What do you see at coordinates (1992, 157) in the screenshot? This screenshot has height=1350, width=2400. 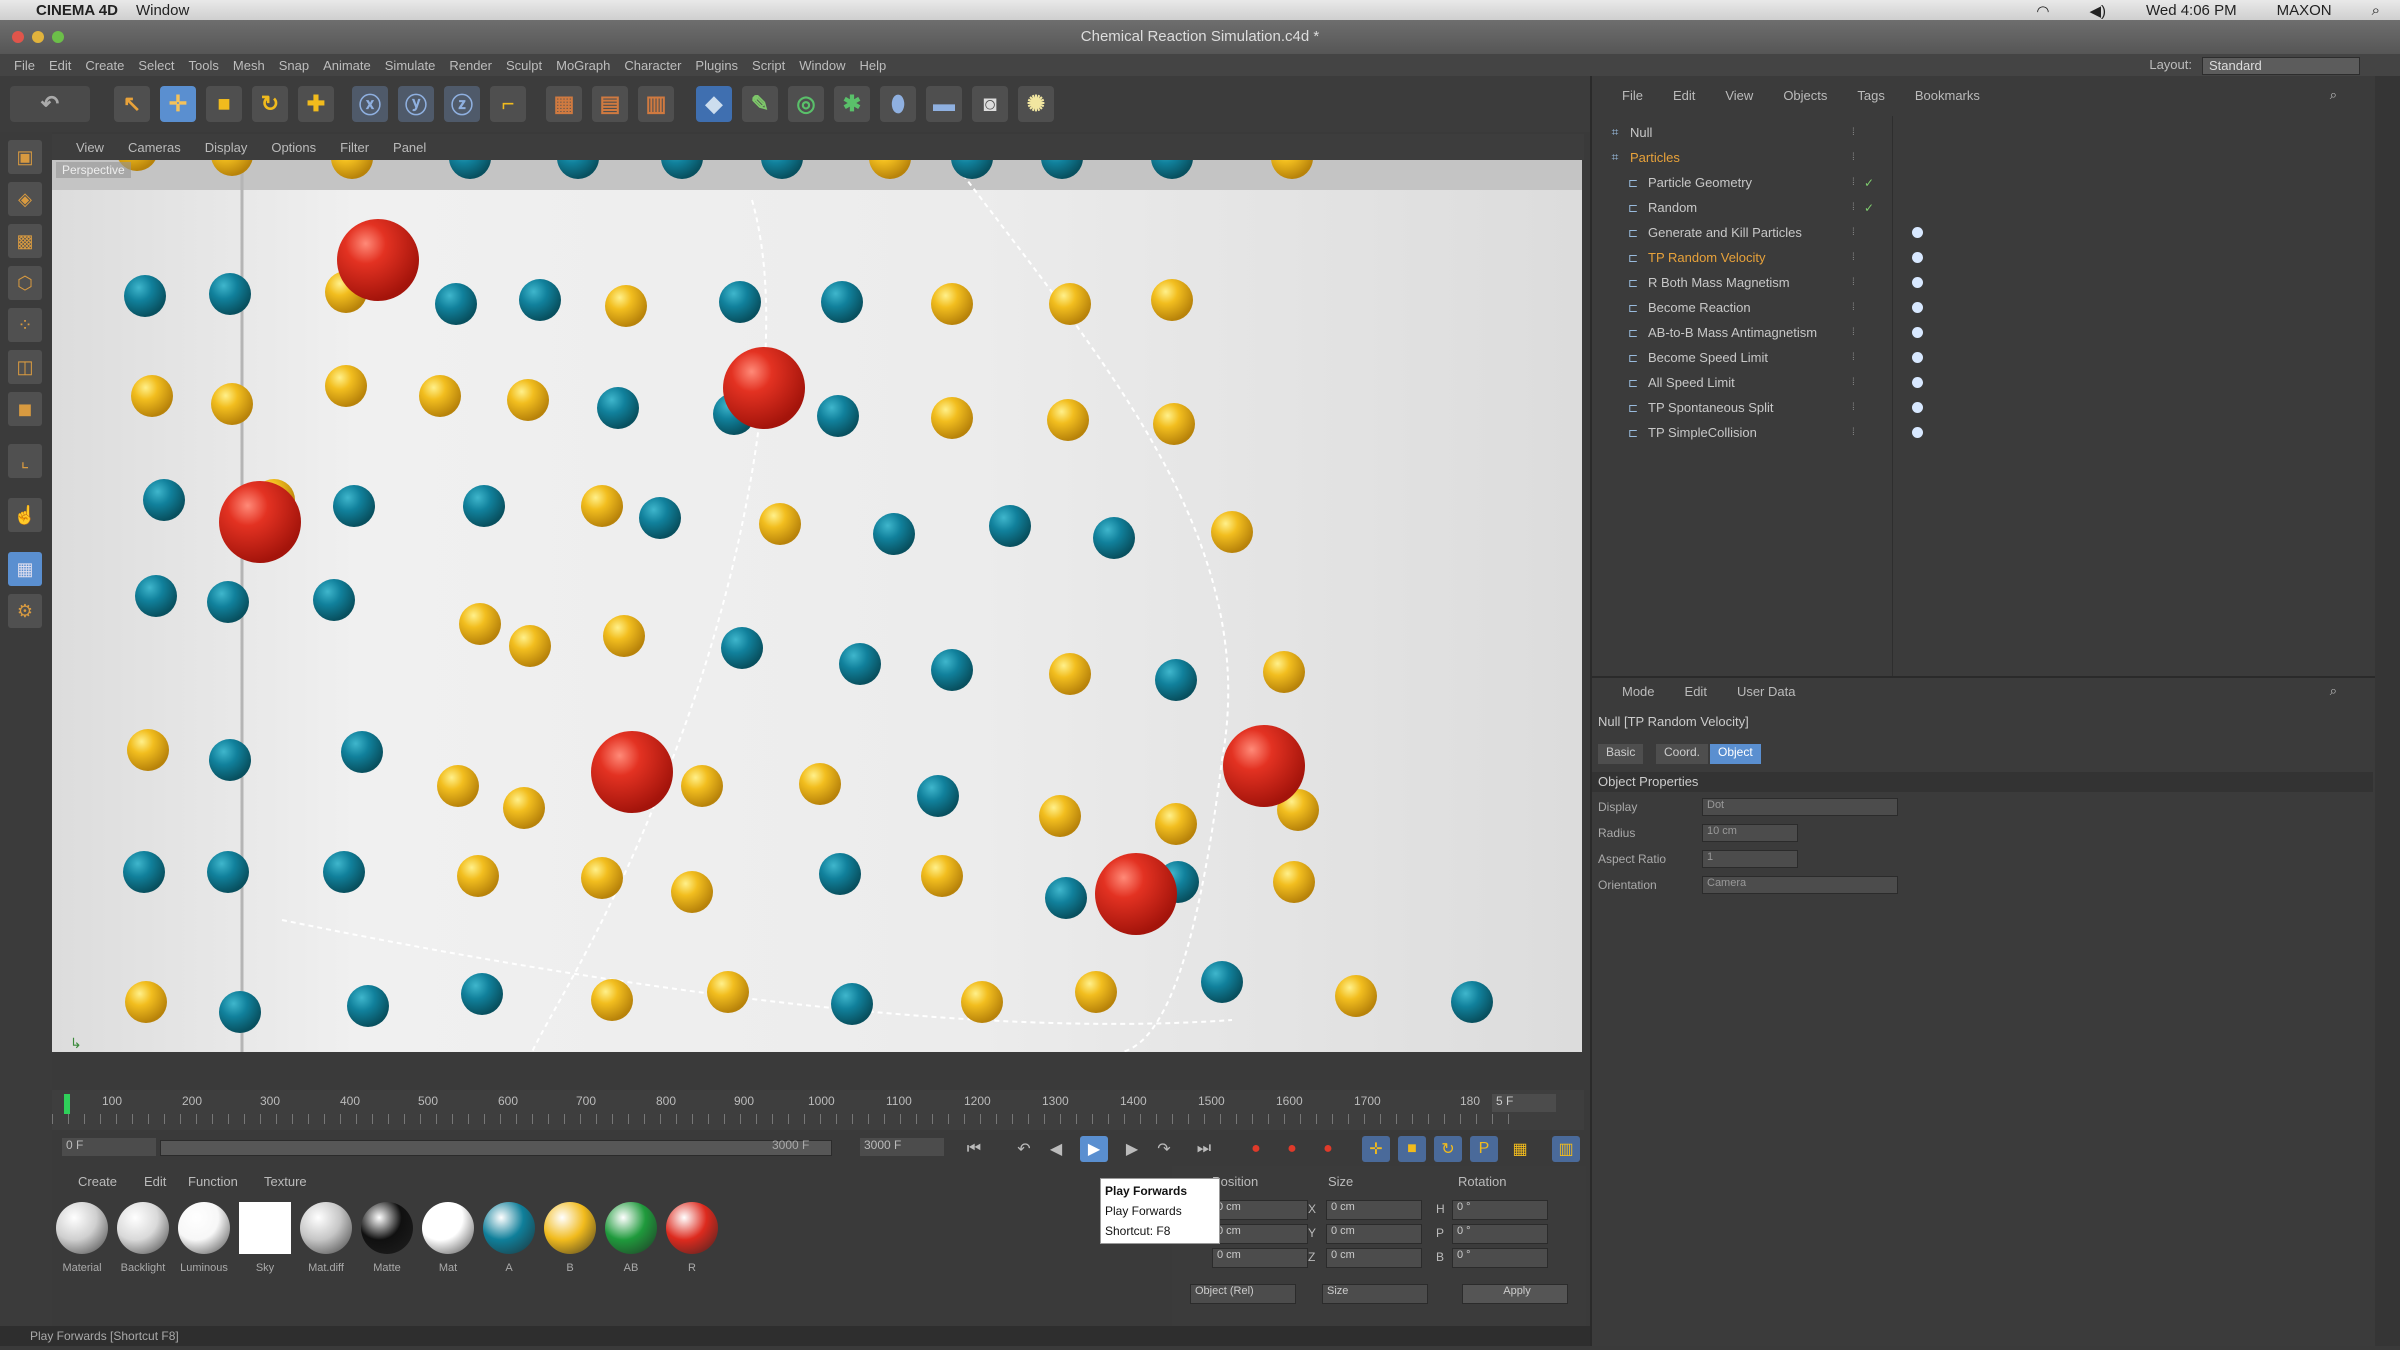 I see `object-row: ⌗ Particles ⁞` at bounding box center [1992, 157].